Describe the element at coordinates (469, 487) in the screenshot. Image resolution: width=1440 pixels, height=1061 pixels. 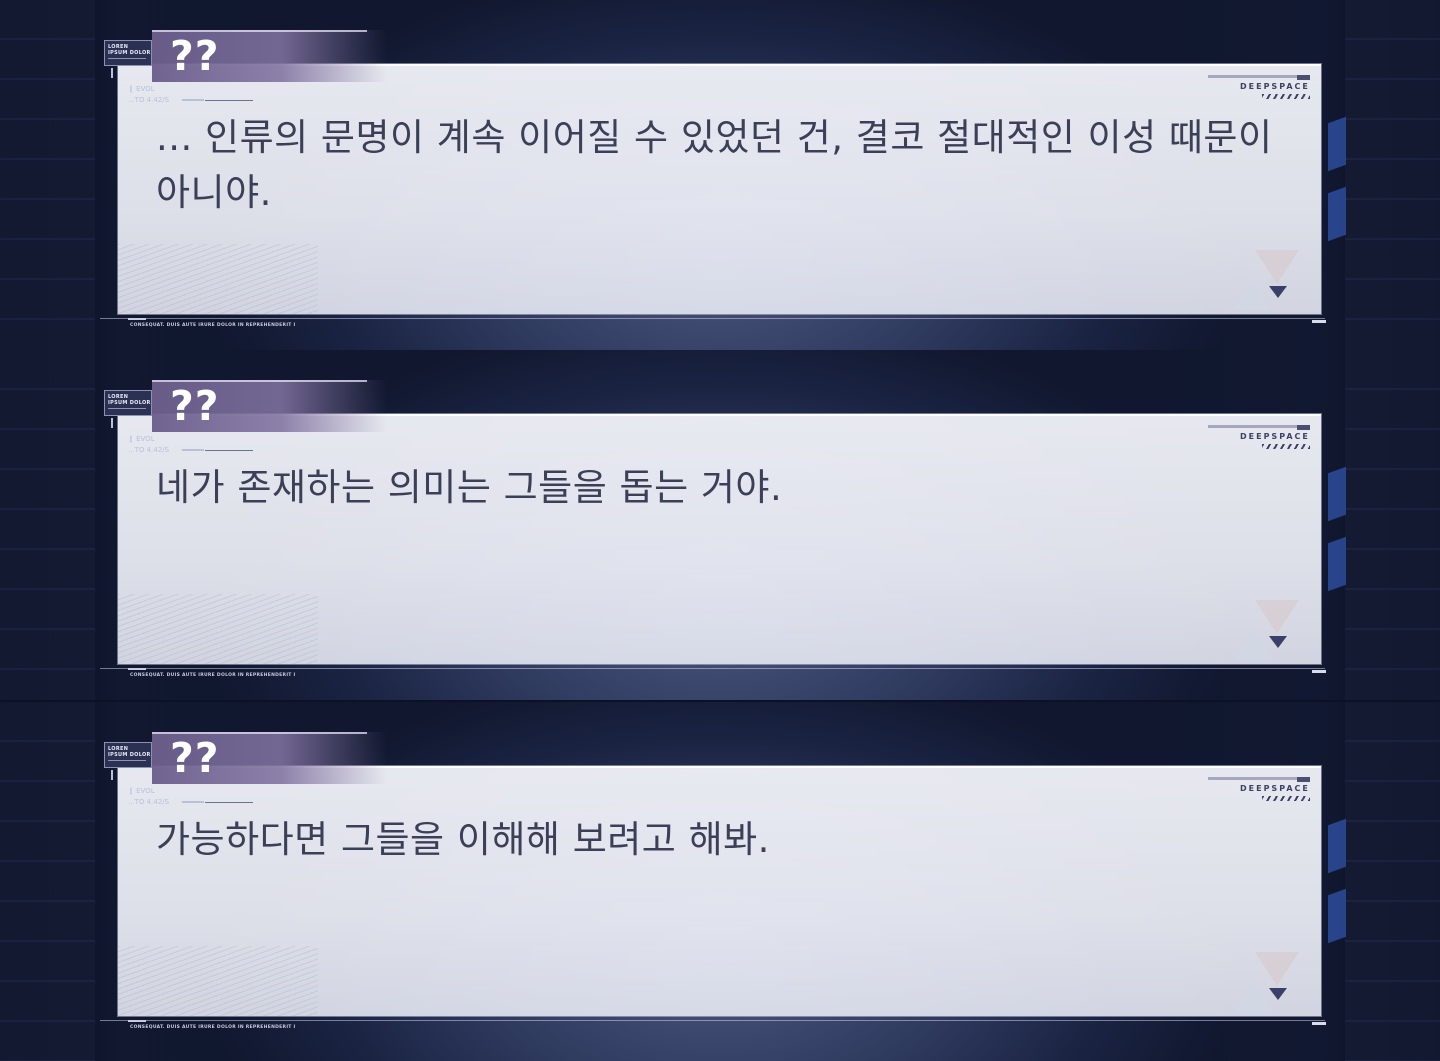
I see `dialogue-text: 네가 존재하는 의미는 그들을 돕는 거야.` at that location.